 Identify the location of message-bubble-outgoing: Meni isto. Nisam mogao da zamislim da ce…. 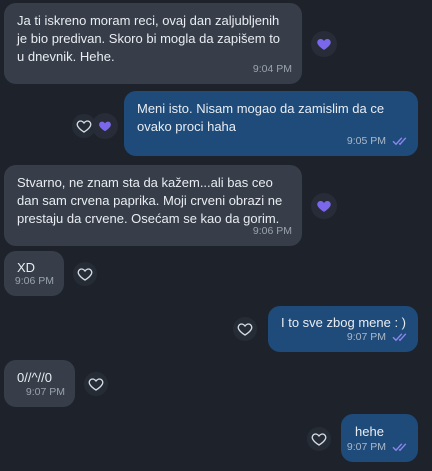
(271, 123).